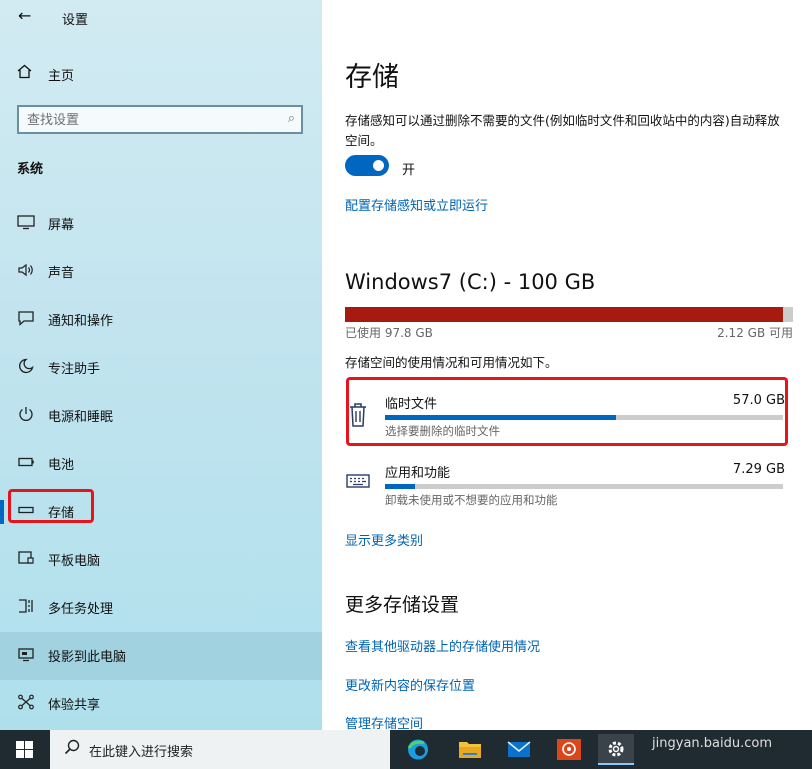 This screenshot has width=812, height=769. I want to click on app-title: 设置, so click(75, 20).